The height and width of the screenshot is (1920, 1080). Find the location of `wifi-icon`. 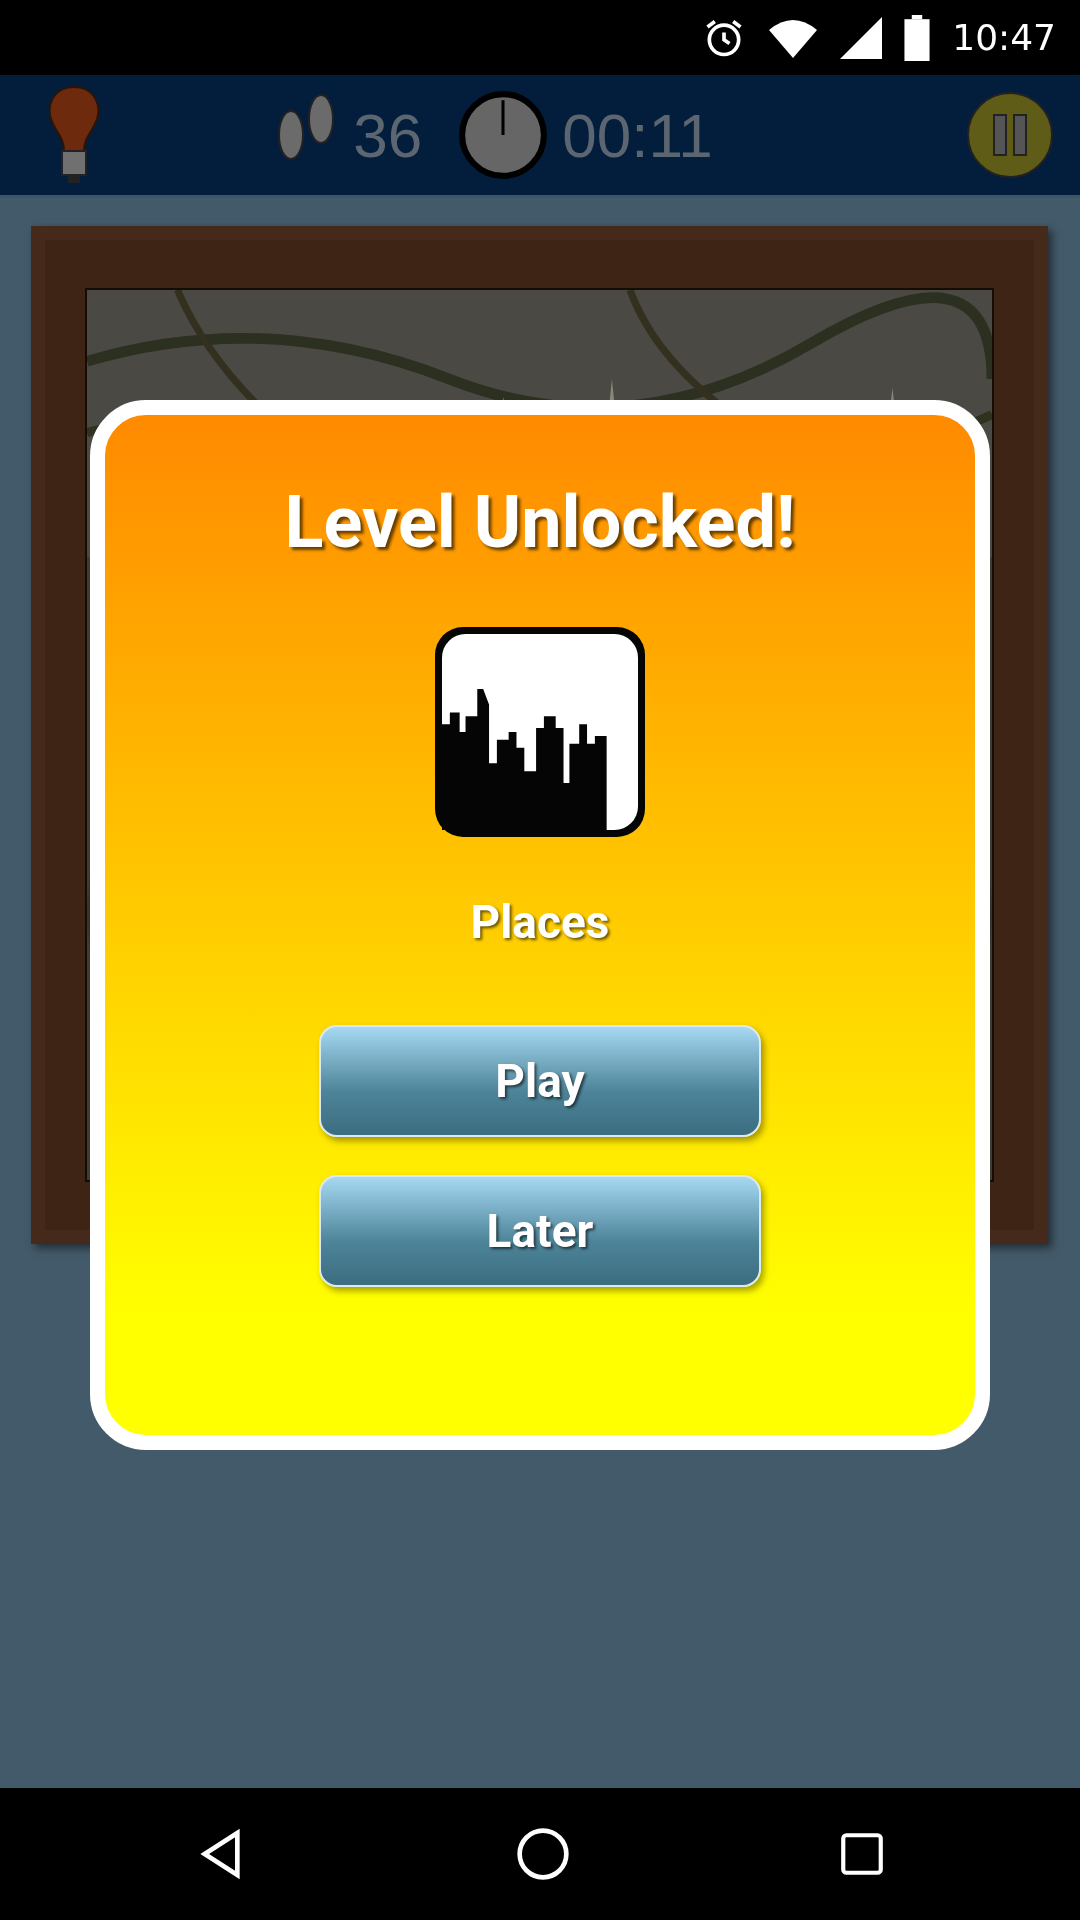

wifi-icon is located at coordinates (793, 37).